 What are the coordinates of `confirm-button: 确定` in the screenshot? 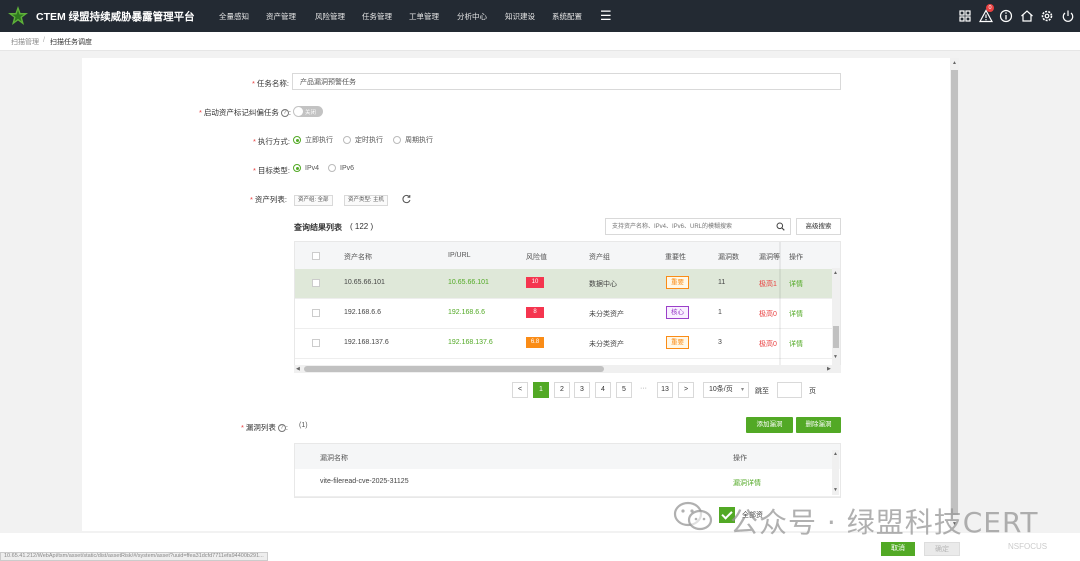 It's located at (942, 549).